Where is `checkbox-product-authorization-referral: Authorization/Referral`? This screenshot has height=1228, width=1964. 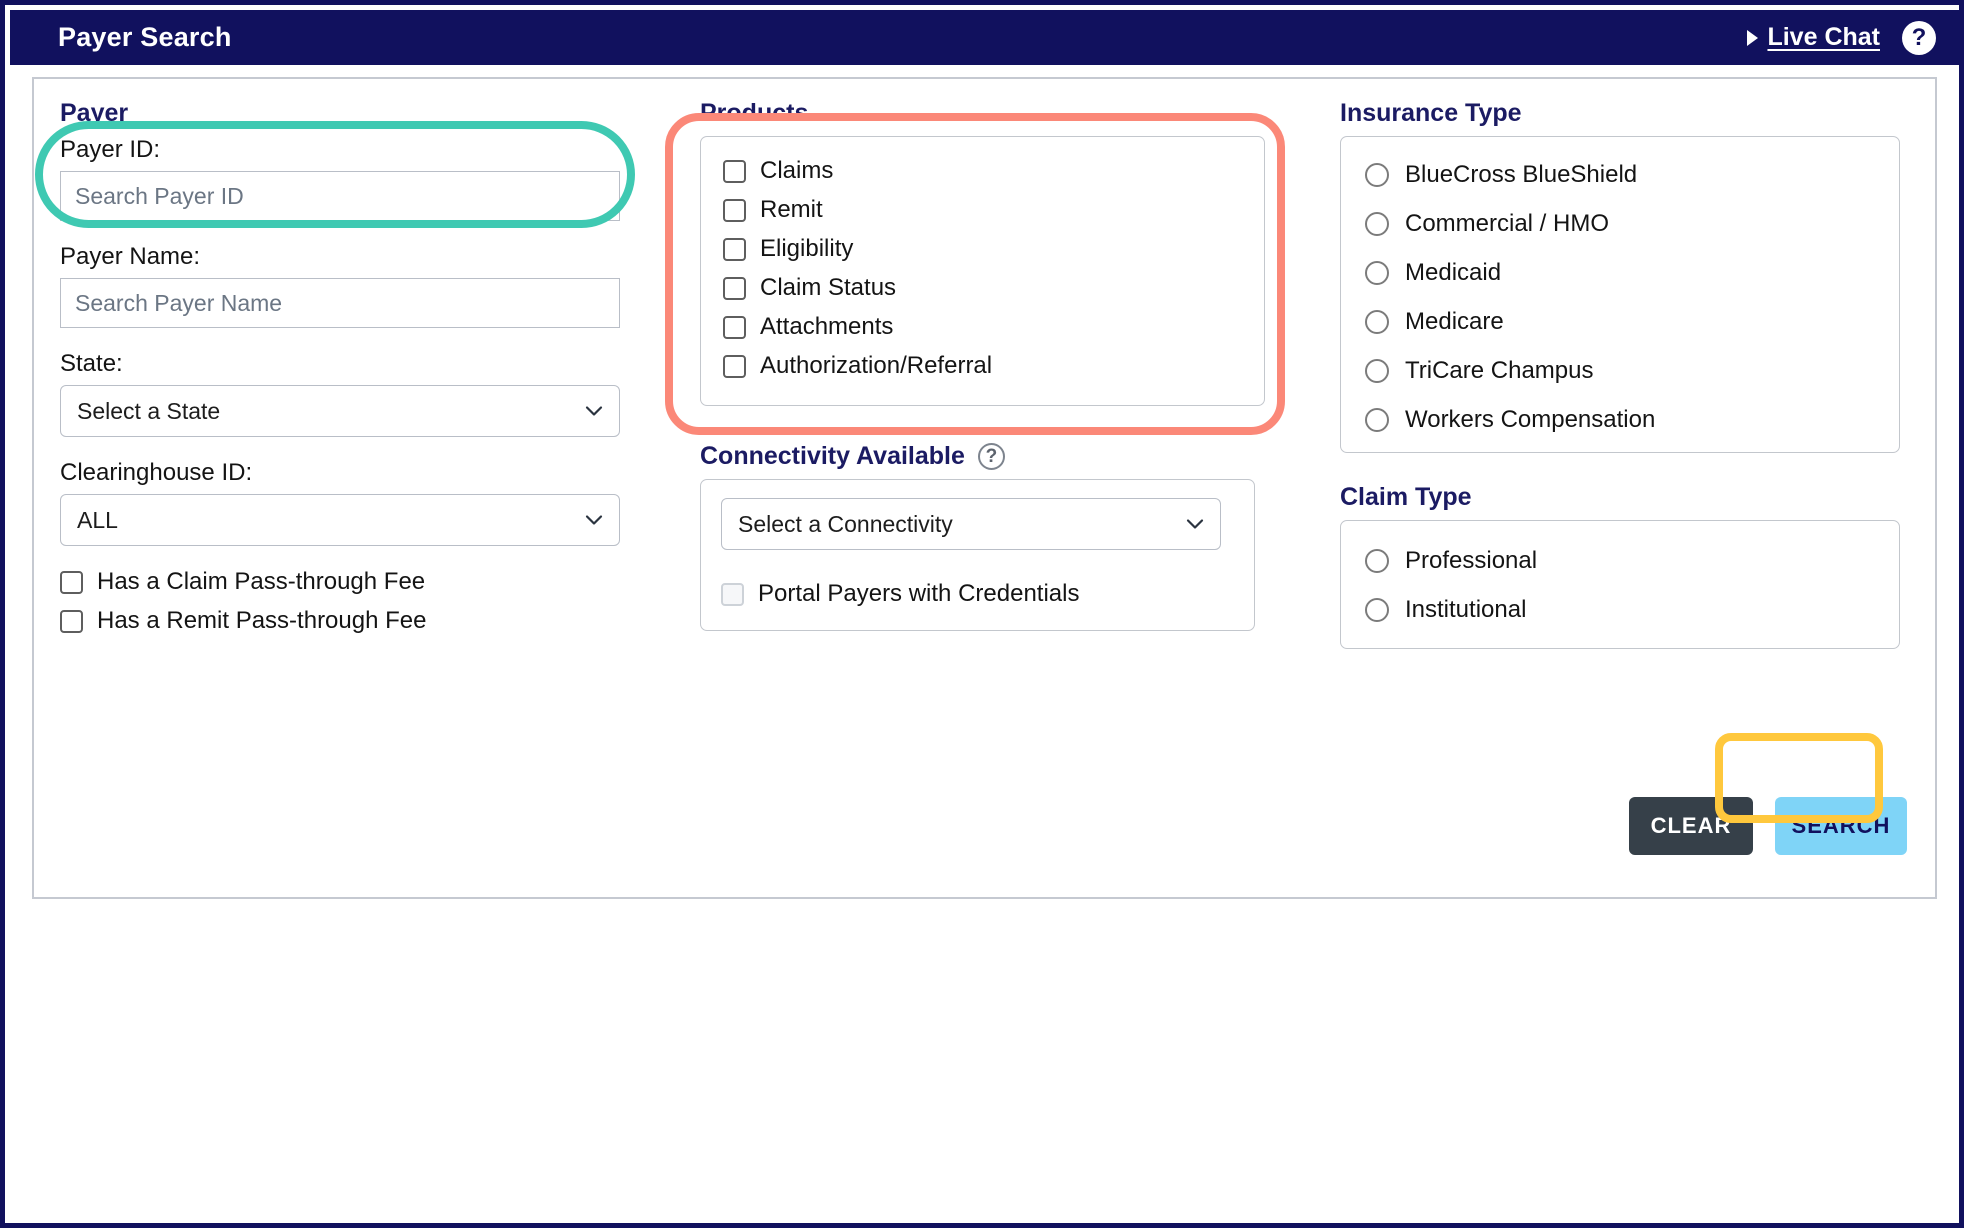 checkbox-product-authorization-referral: Authorization/Referral is located at coordinates (982, 366).